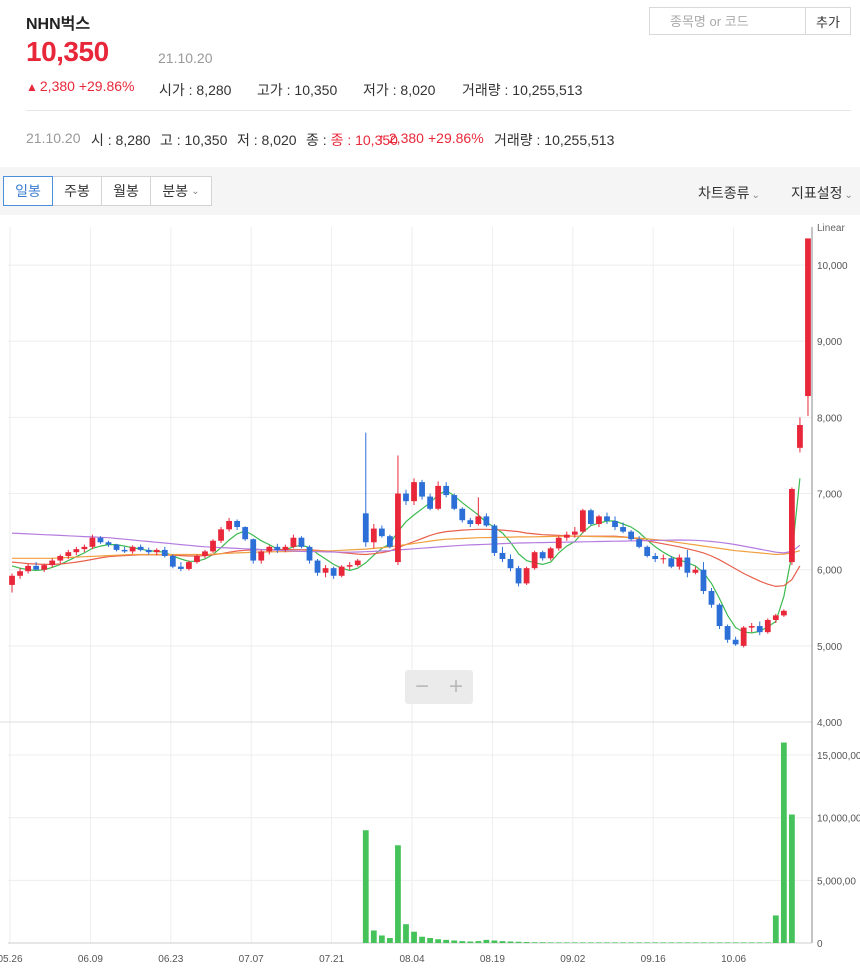 The width and height of the screenshot is (860, 974). I want to click on stock-search: 추가, so click(750, 21).